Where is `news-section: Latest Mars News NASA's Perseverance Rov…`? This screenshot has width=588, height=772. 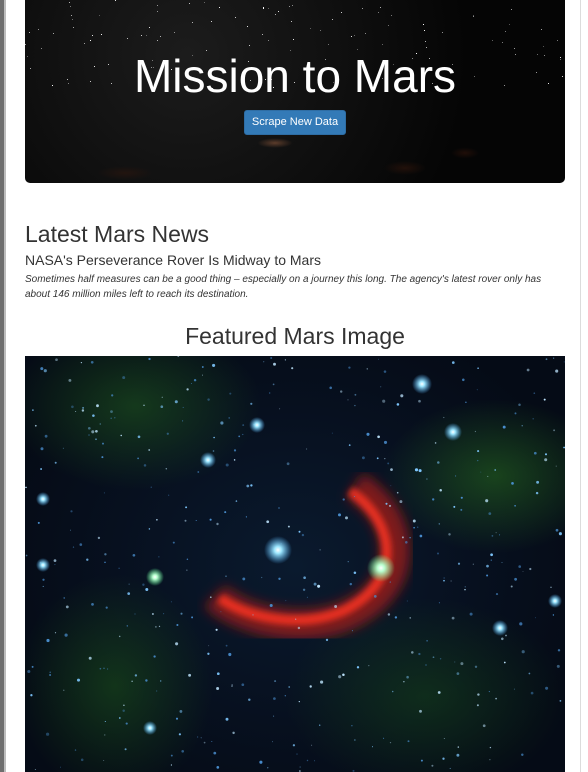
news-section: Latest Mars News NASA's Perseverance Rov… is located at coordinates (292, 261).